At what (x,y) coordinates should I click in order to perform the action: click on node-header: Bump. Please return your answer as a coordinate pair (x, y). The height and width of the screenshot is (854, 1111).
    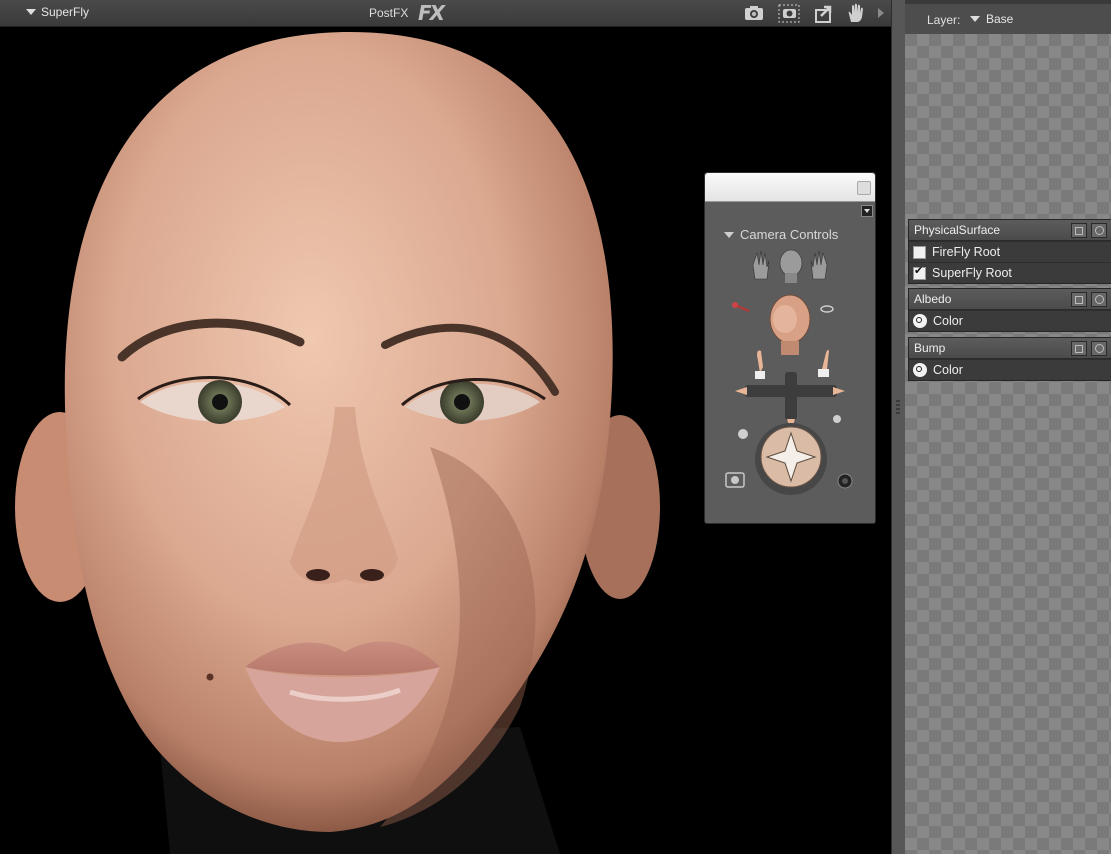
    Looking at the image, I should click on (1010, 348).